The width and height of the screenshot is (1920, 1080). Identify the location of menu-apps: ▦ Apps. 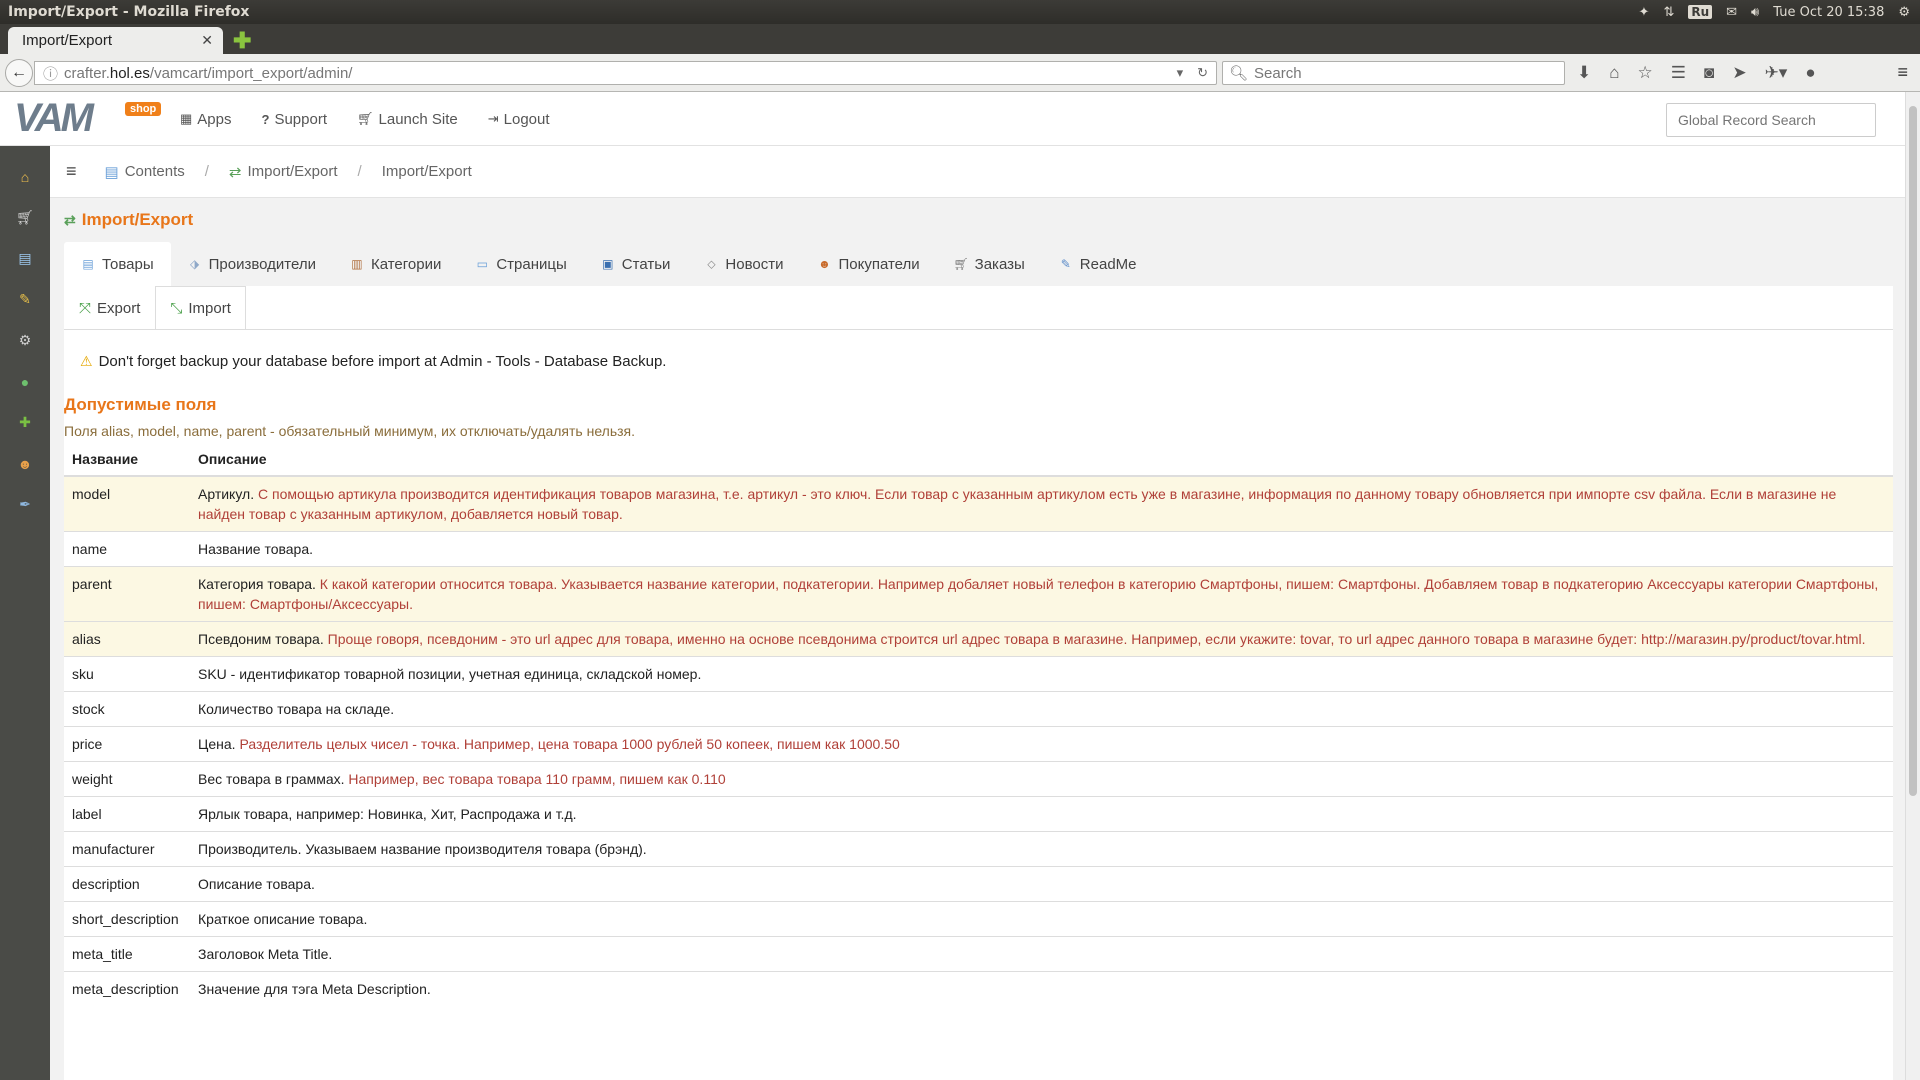
(206, 119).